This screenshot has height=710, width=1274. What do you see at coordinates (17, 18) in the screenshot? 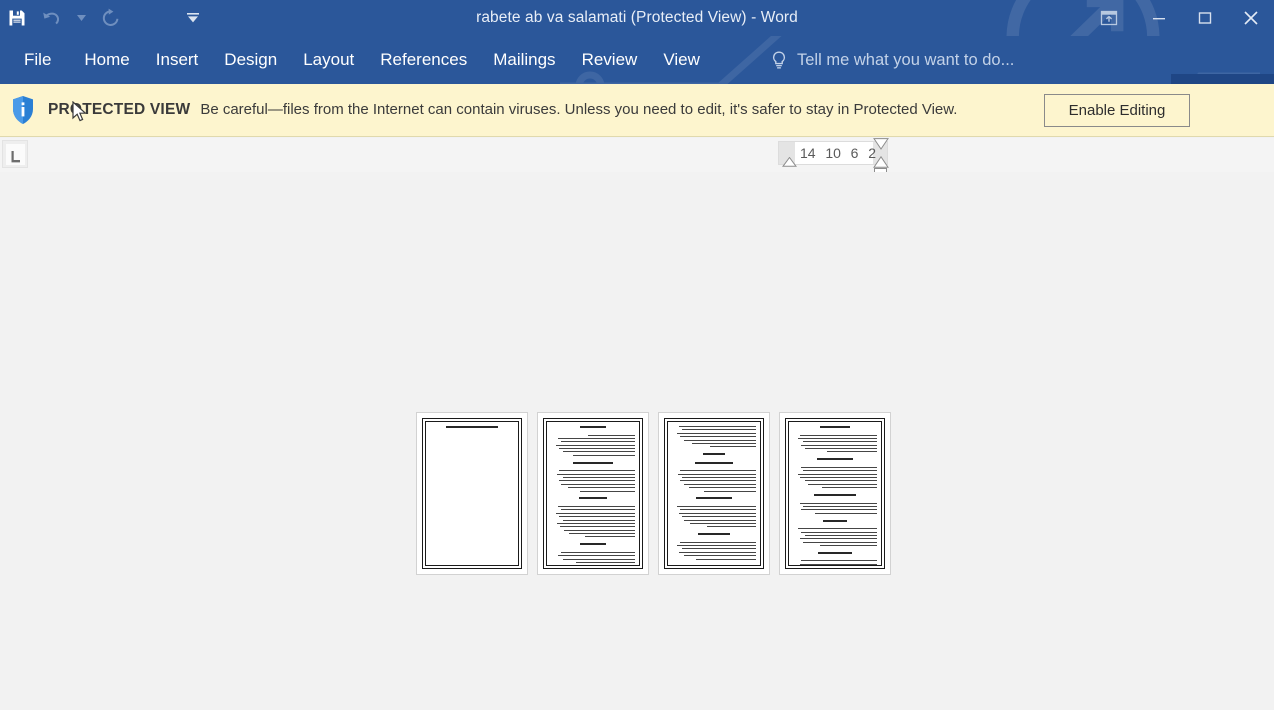
I see `save-icon` at bounding box center [17, 18].